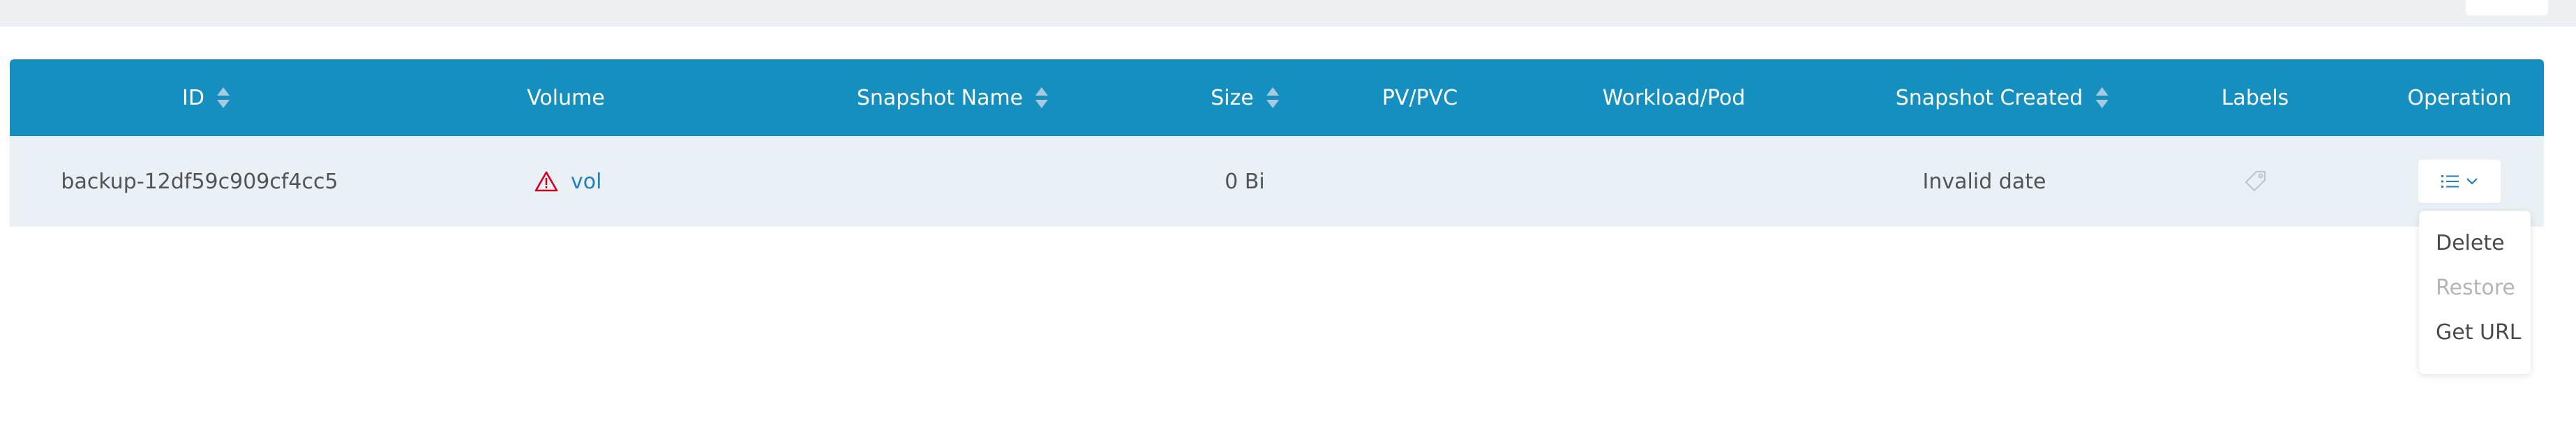 This screenshot has height=441, width=2576. Describe the element at coordinates (546, 182) in the screenshot. I see `warning-triangle-icon` at that location.